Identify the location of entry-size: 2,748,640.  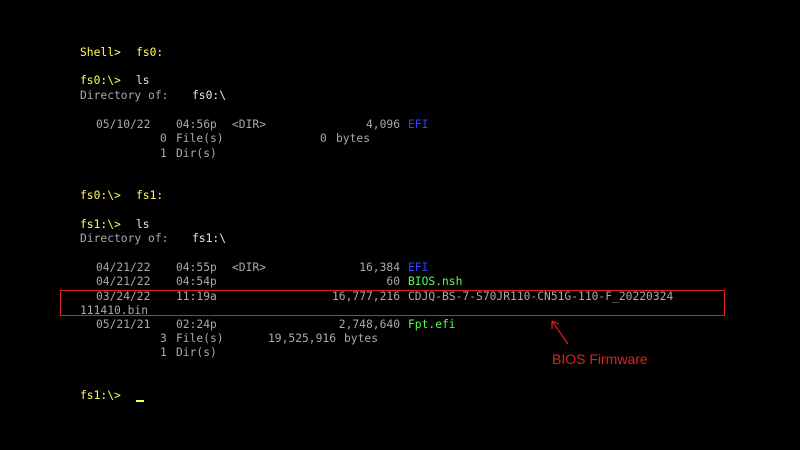
(369, 324).